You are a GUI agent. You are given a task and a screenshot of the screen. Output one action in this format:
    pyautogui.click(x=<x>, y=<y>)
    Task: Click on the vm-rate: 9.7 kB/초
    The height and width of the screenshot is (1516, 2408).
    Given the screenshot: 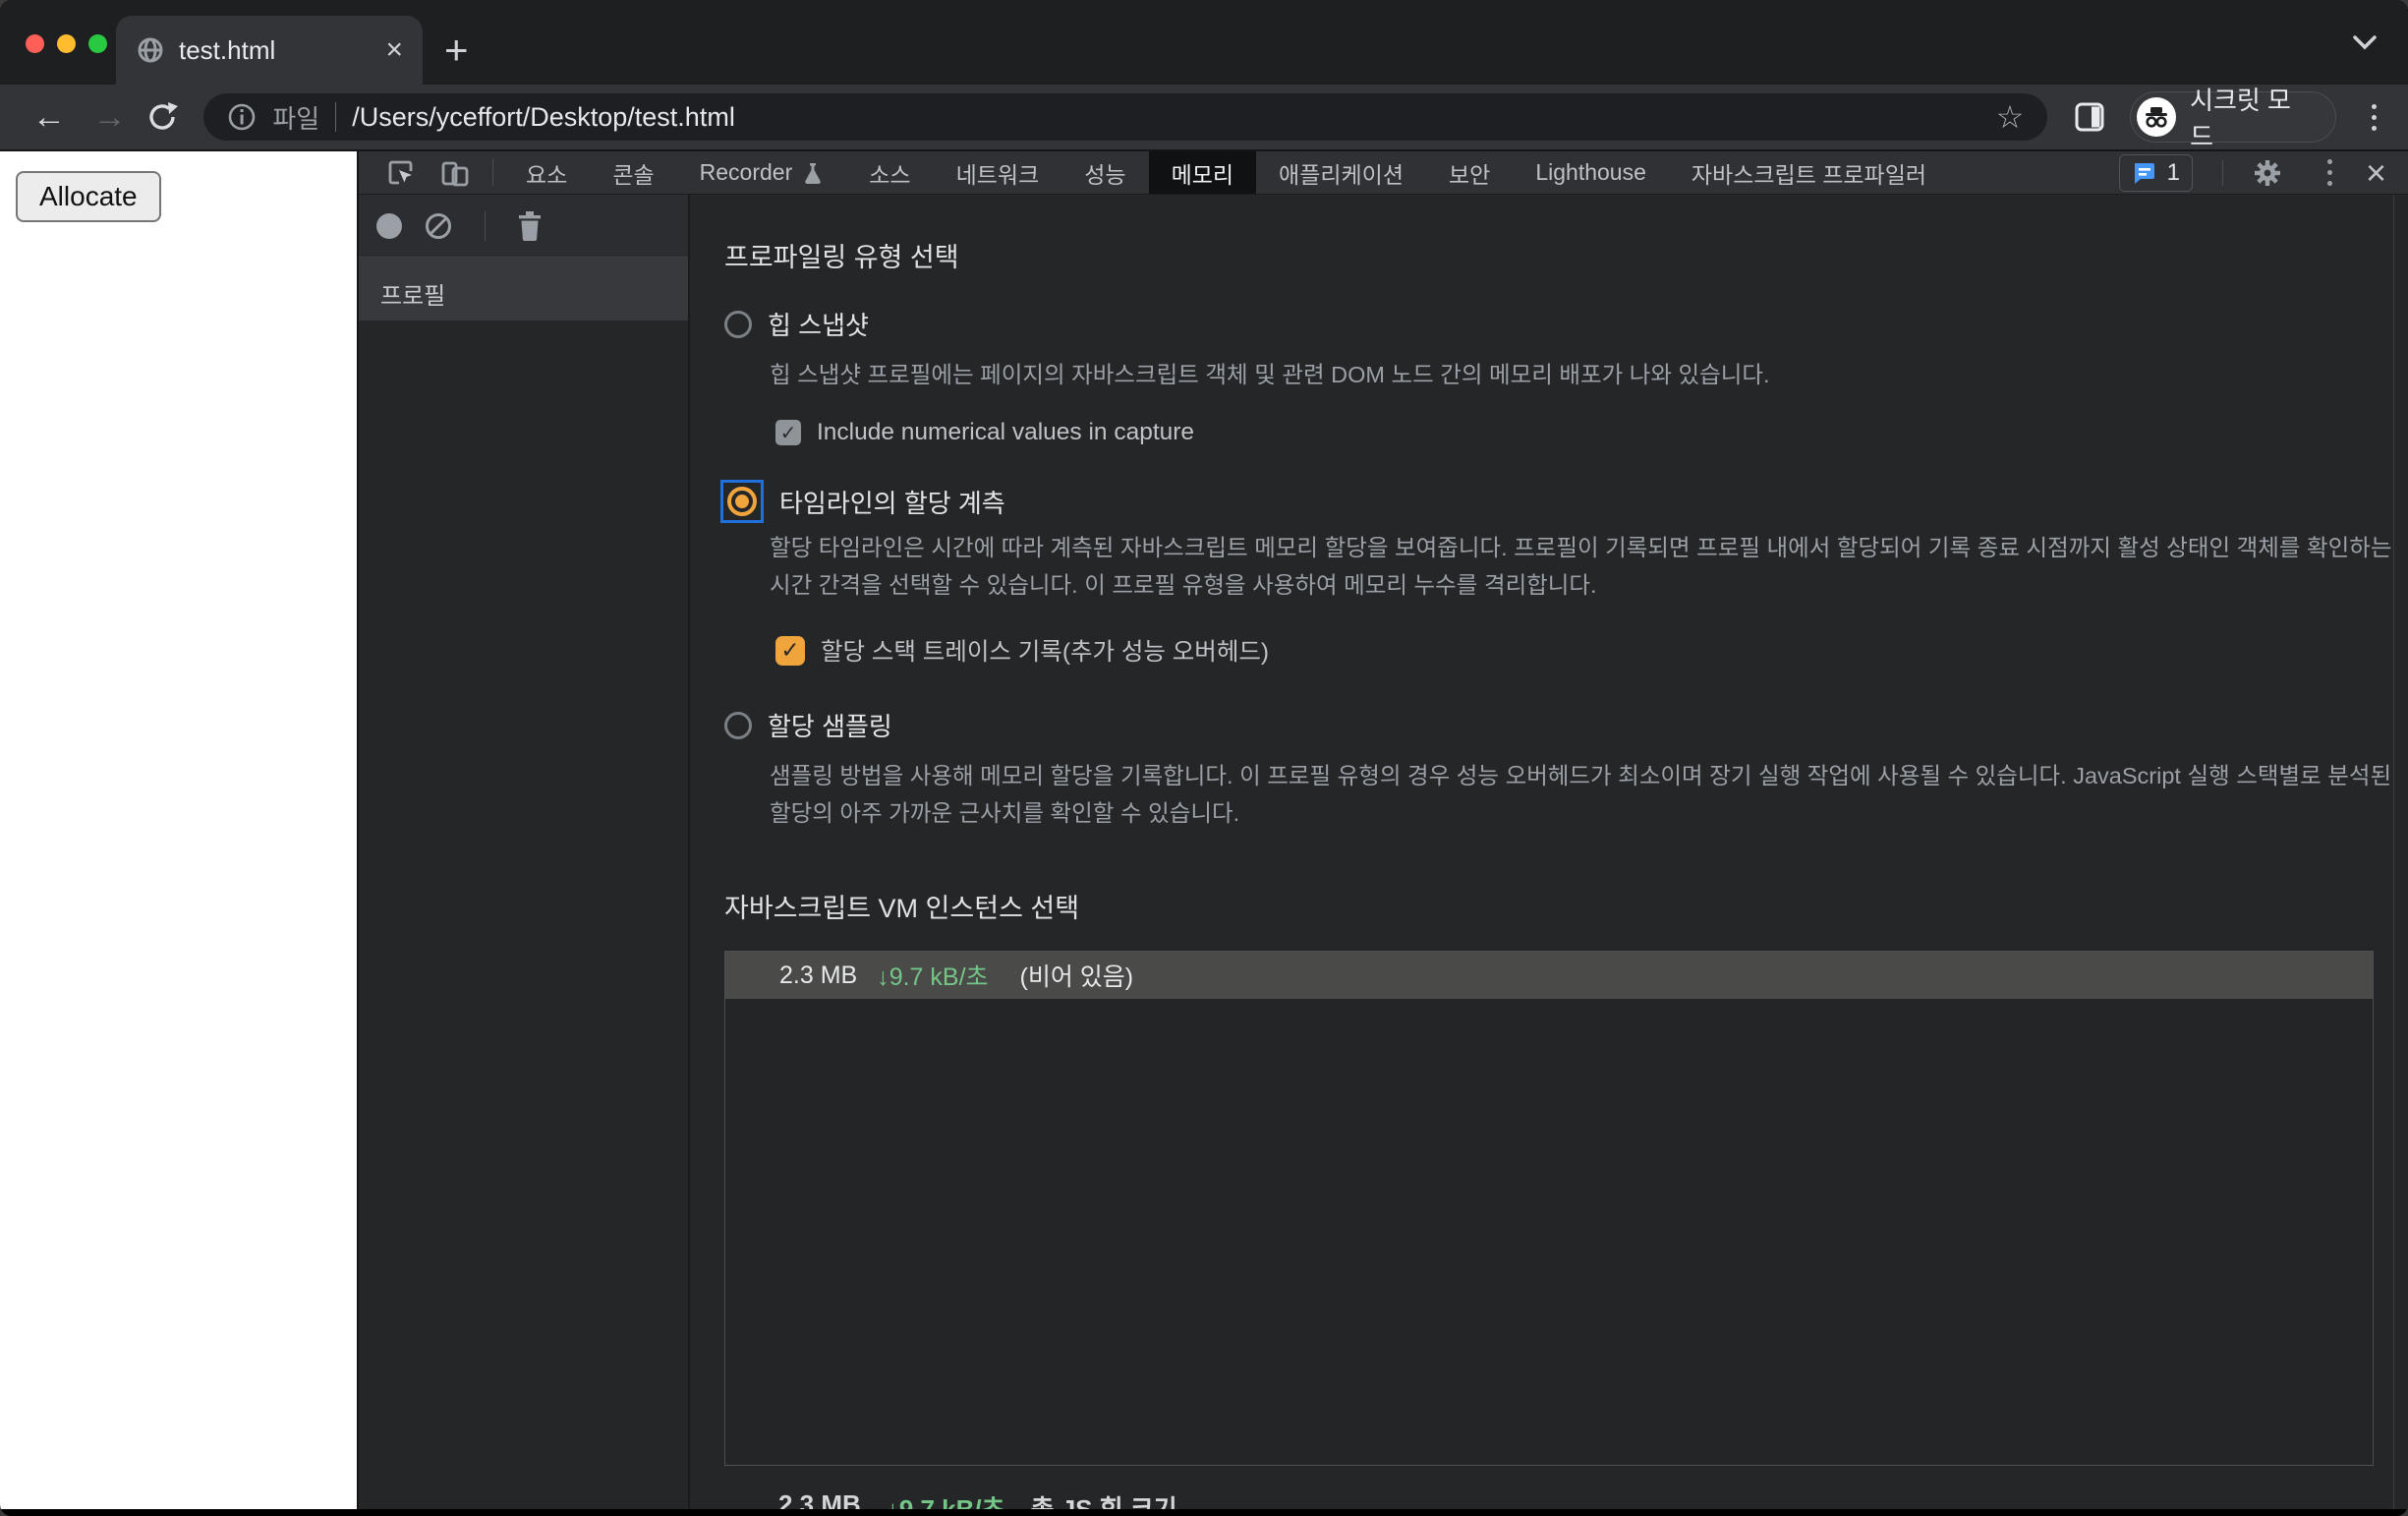 What is the action you would take?
    pyautogui.click(x=939, y=977)
    